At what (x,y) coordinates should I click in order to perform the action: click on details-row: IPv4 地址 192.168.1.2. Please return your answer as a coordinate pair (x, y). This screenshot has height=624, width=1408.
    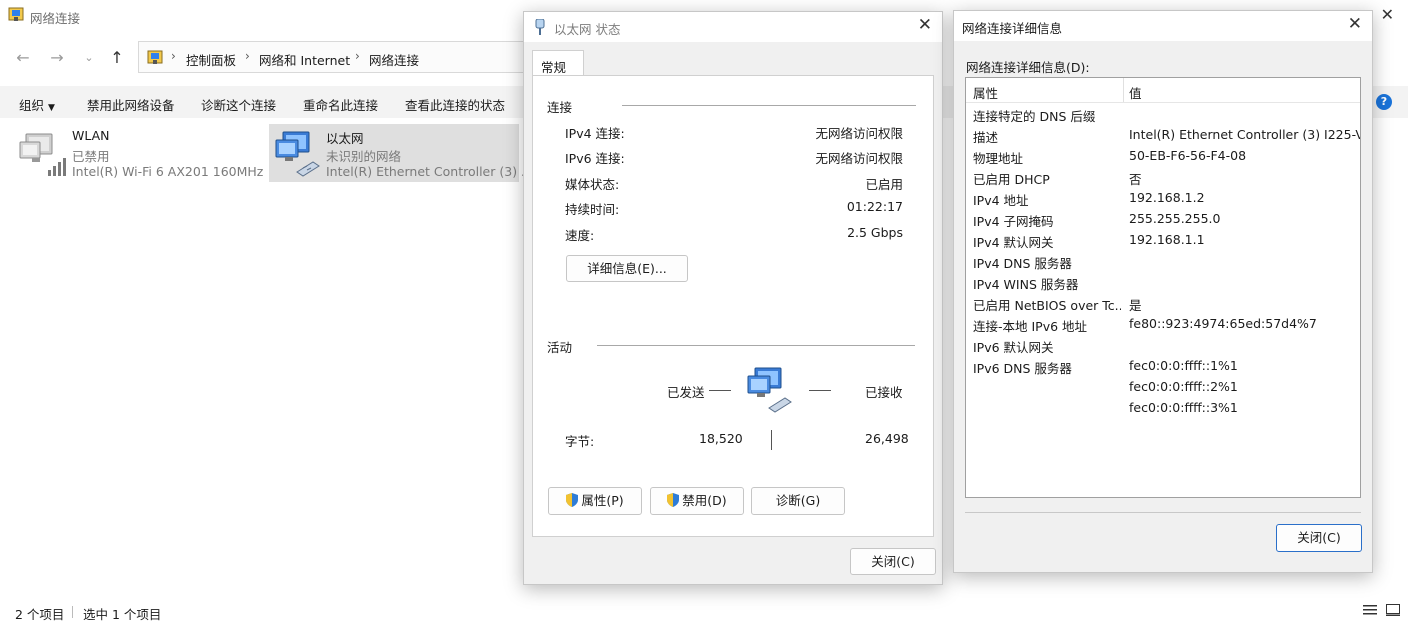
    Looking at the image, I should click on (1163, 198).